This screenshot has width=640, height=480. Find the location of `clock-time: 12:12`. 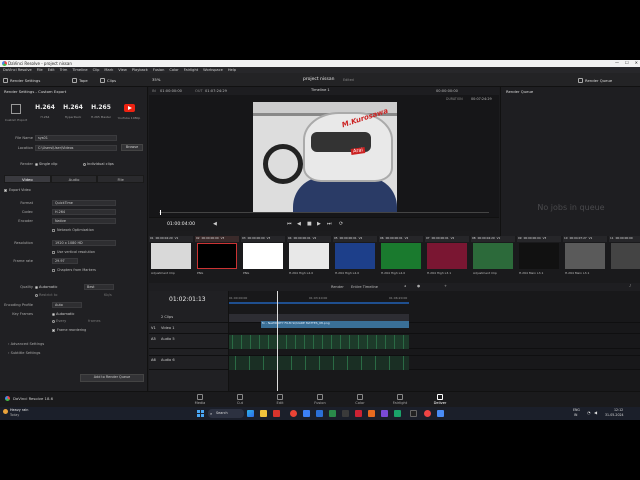

clock-time: 12:12 is located at coordinates (618, 410).